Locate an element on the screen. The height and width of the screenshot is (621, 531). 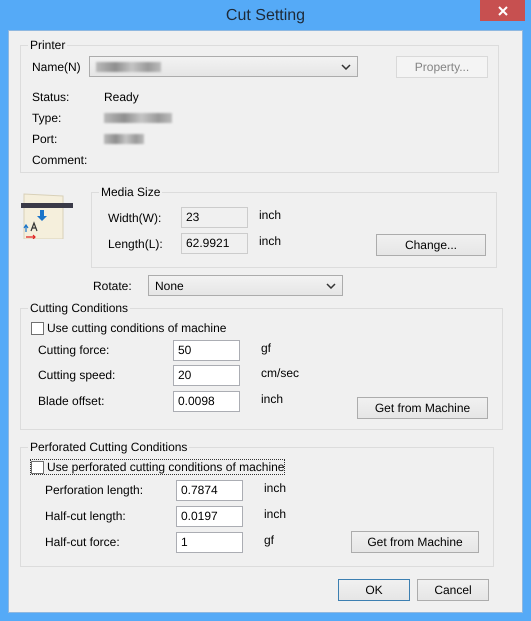
unit-label: cm/sec is located at coordinates (280, 373).